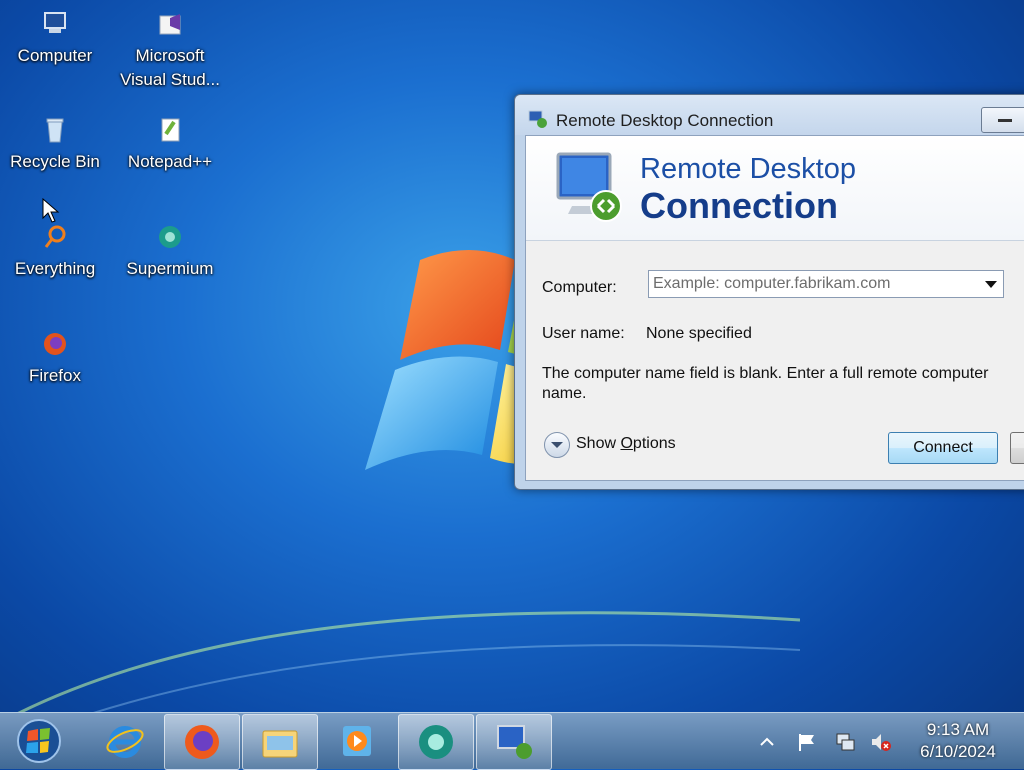 The width and height of the screenshot is (1024, 770). I want to click on banner-title-line1: Remote Desktop, so click(748, 169).